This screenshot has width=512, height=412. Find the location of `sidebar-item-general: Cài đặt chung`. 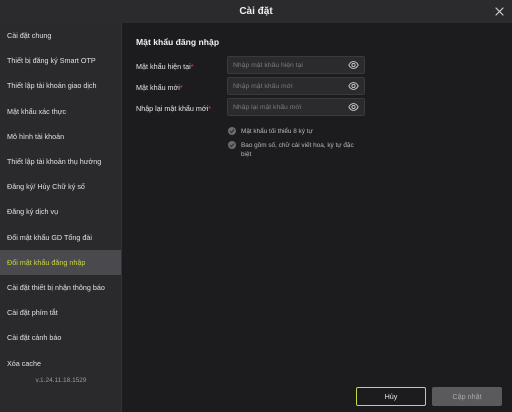

sidebar-item-general: Cài đặt chung is located at coordinates (60, 35).